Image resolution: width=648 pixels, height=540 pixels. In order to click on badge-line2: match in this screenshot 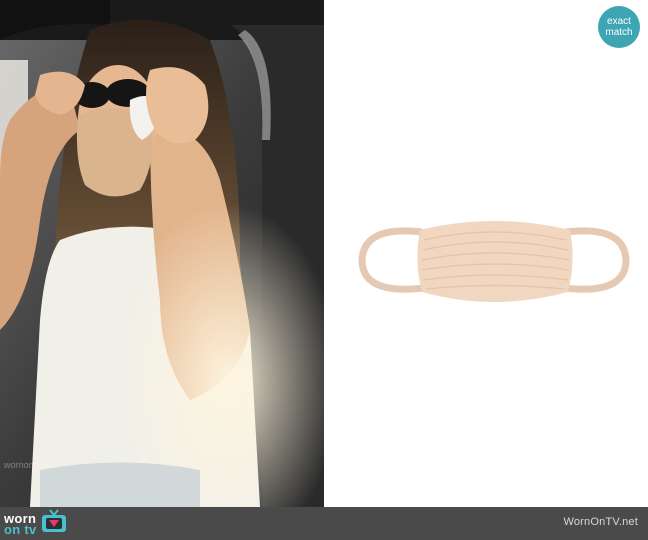, I will do `click(619, 32)`.